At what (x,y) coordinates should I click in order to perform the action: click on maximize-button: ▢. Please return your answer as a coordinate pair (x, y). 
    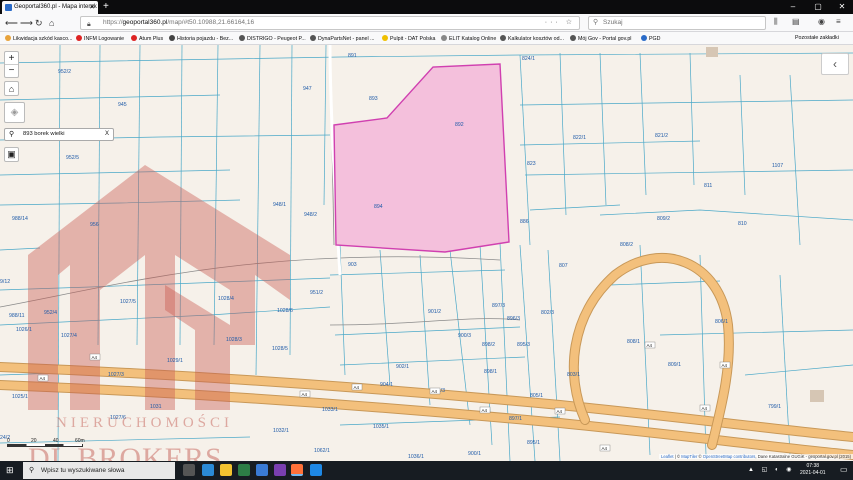
    Looking at the image, I should click on (818, 7).